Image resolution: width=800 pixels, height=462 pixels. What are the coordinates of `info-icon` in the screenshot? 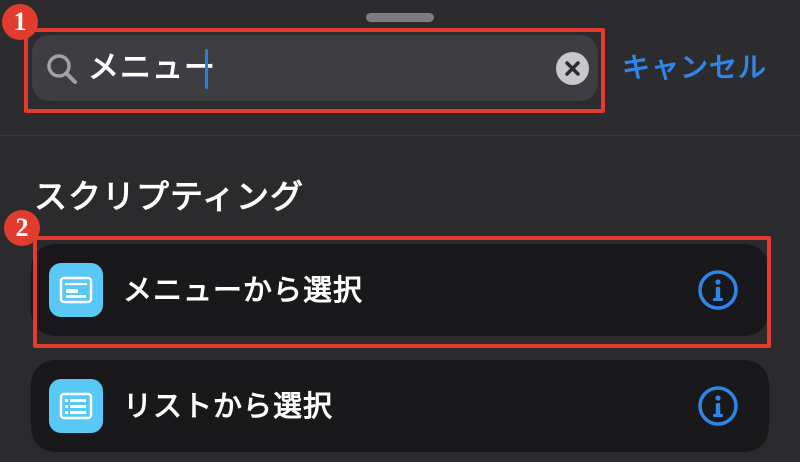 It's located at (718, 406).